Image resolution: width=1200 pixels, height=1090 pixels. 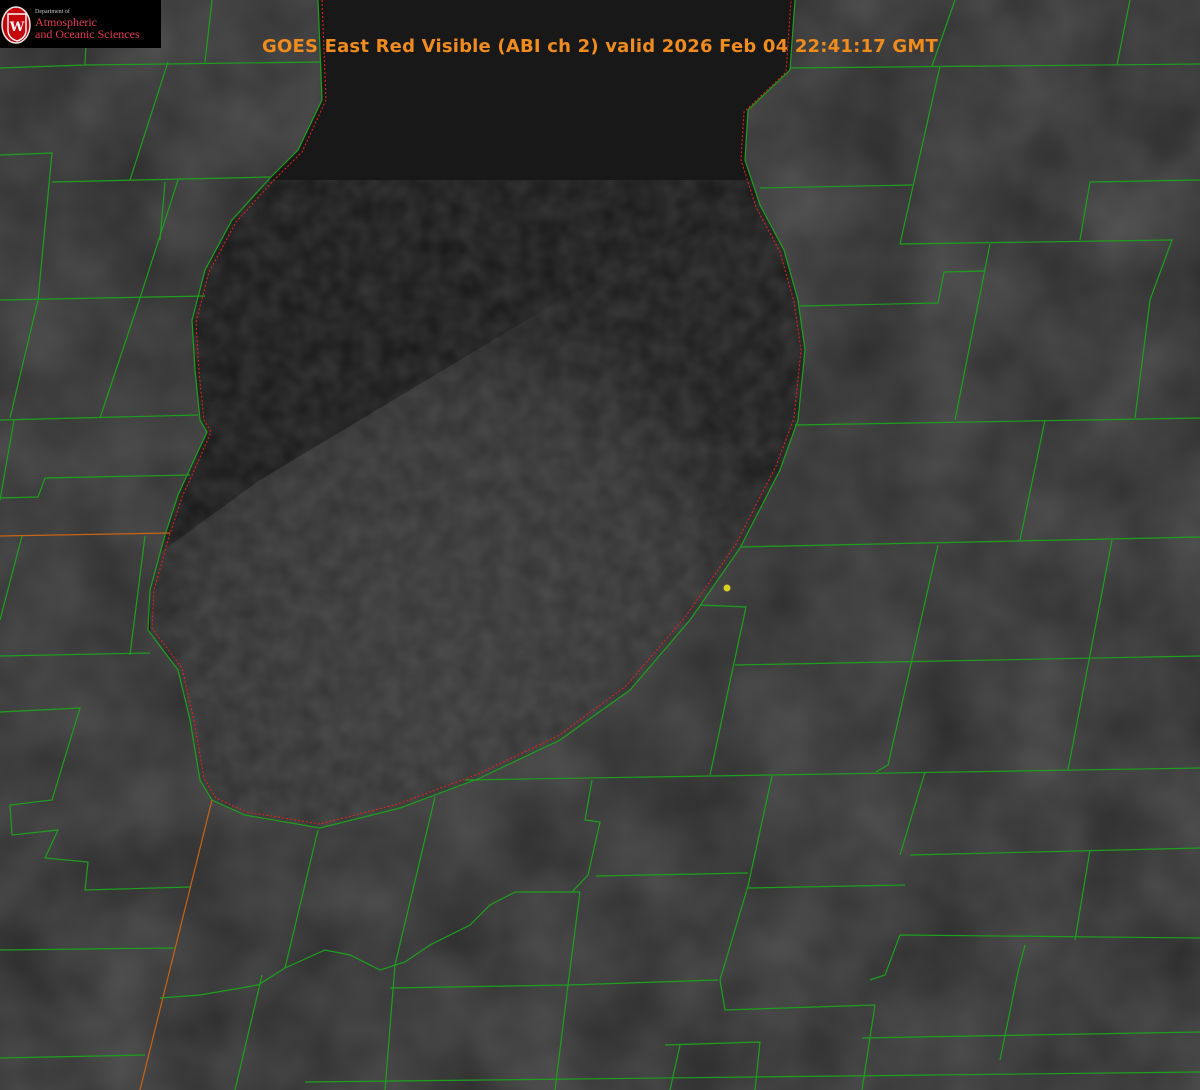 What do you see at coordinates (17, 27) in the screenshot?
I see `svg-text: W` at bounding box center [17, 27].